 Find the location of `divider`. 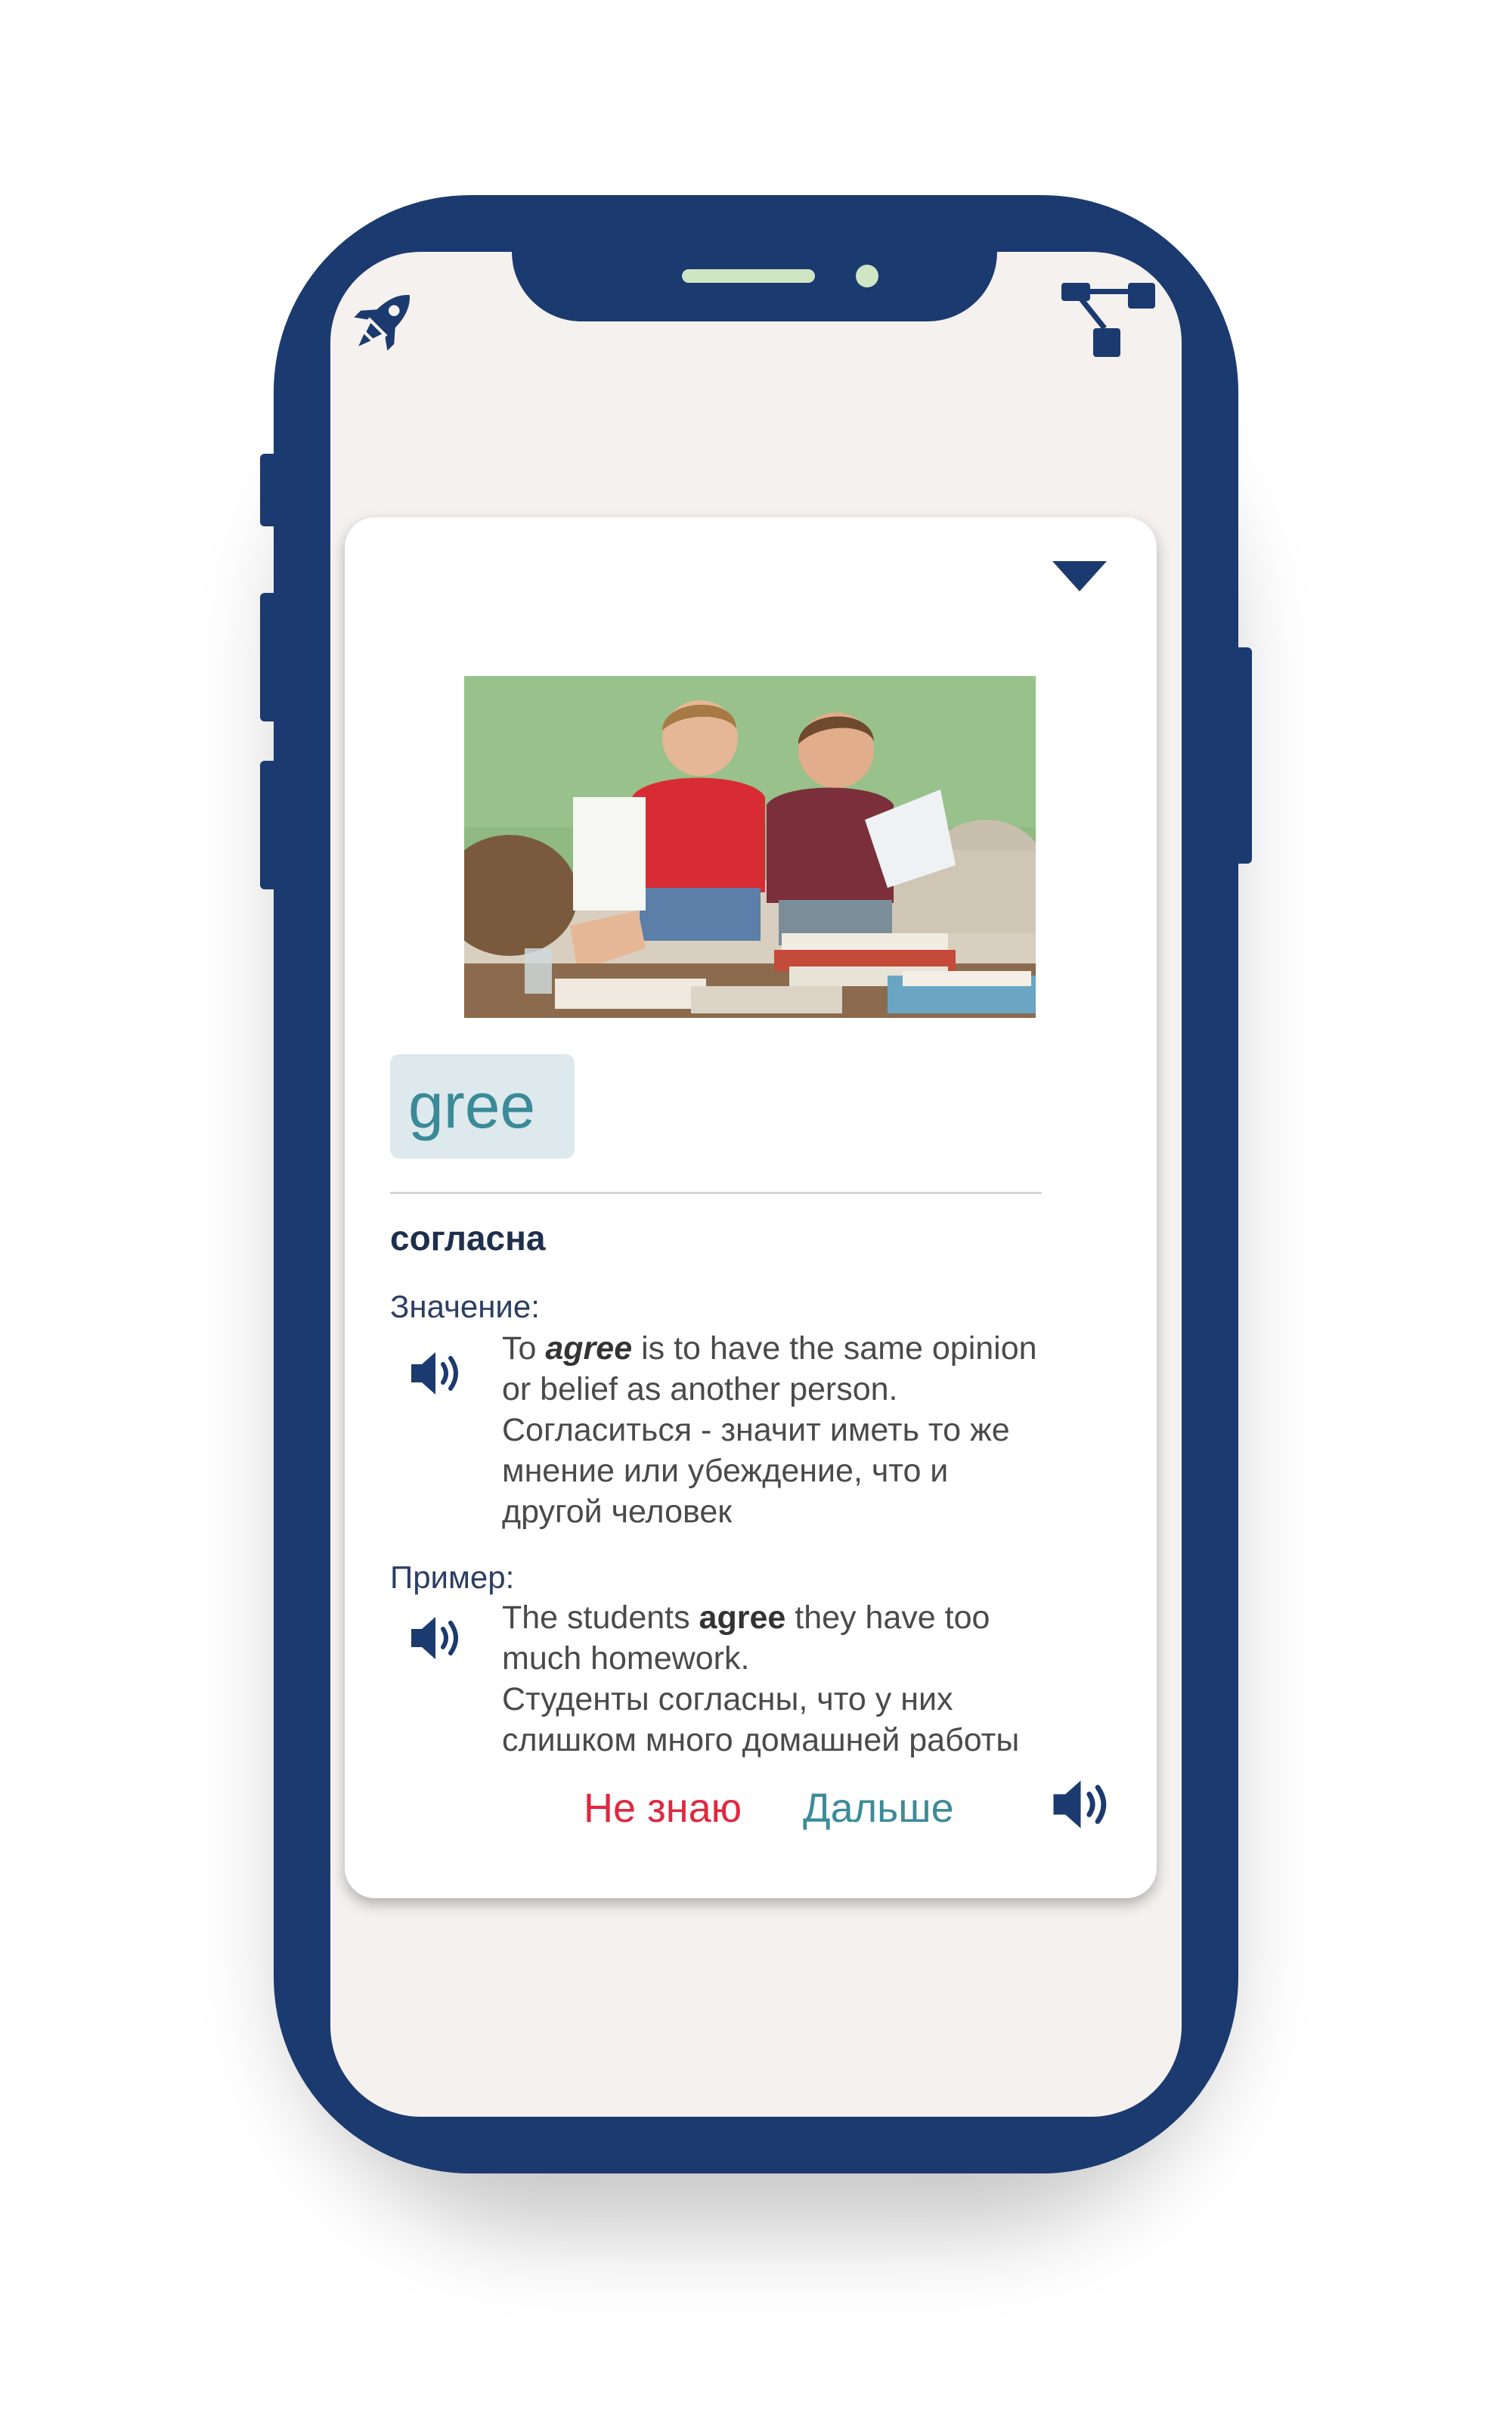

divider is located at coordinates (716, 1193).